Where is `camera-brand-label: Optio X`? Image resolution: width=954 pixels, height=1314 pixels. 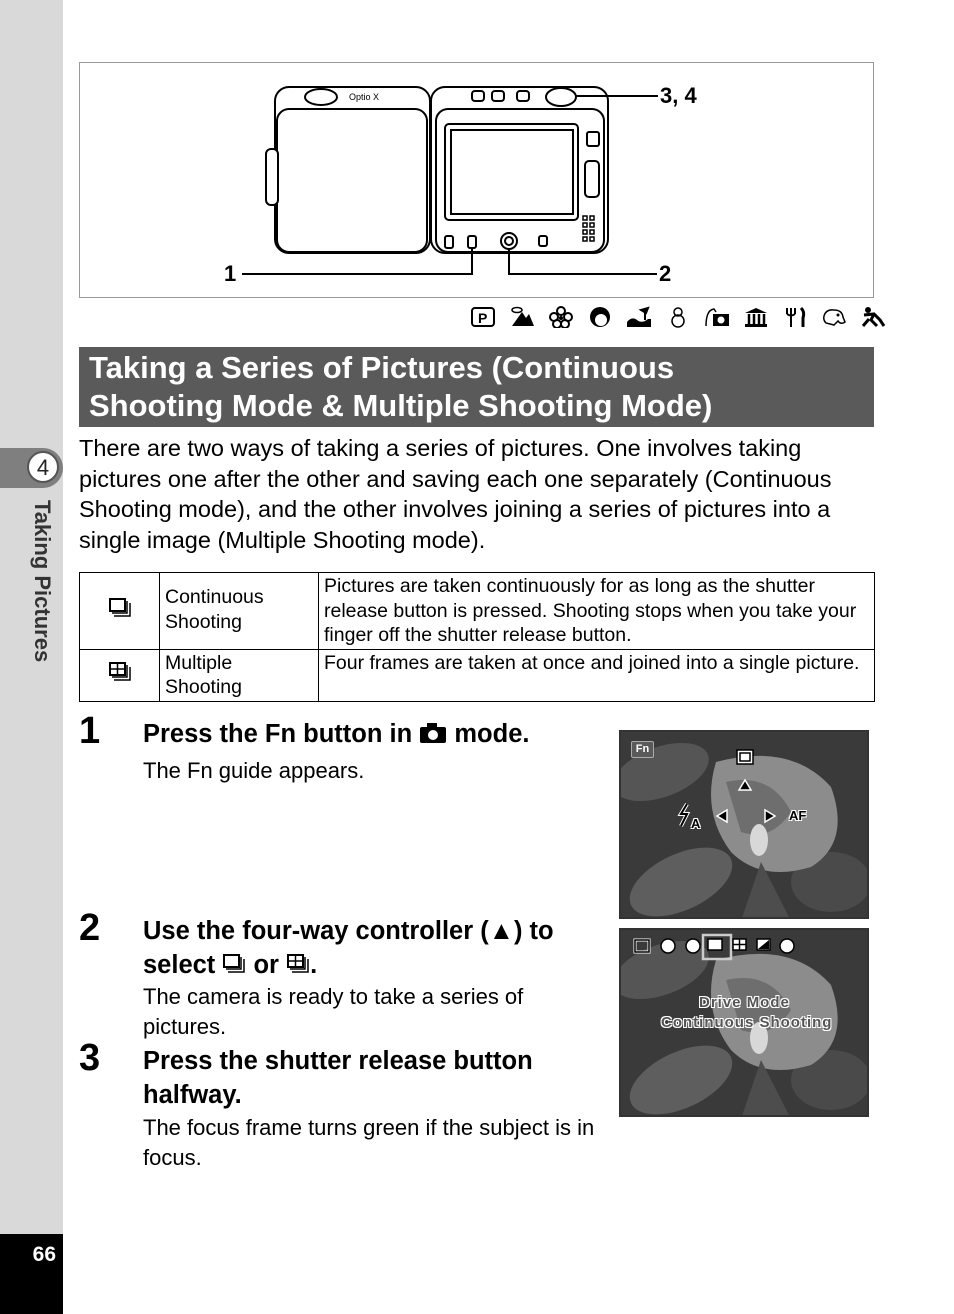
camera-brand-label: Optio X is located at coordinates (364, 97).